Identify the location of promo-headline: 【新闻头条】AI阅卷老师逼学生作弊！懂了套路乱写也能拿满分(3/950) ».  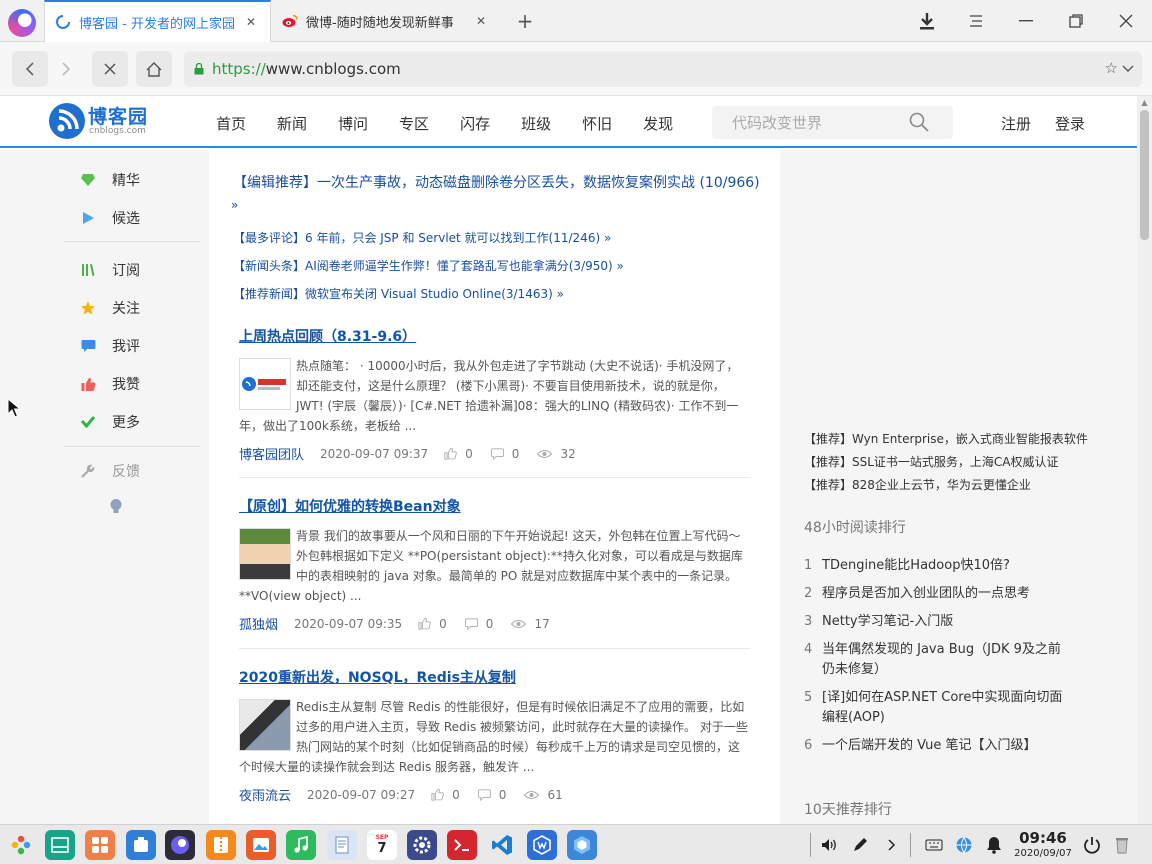
(428, 265).